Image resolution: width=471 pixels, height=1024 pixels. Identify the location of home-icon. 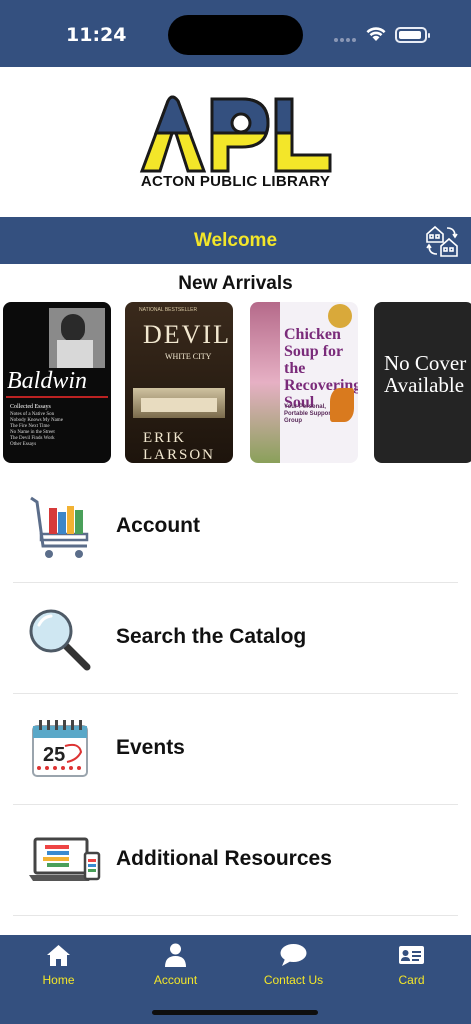
(58, 955).